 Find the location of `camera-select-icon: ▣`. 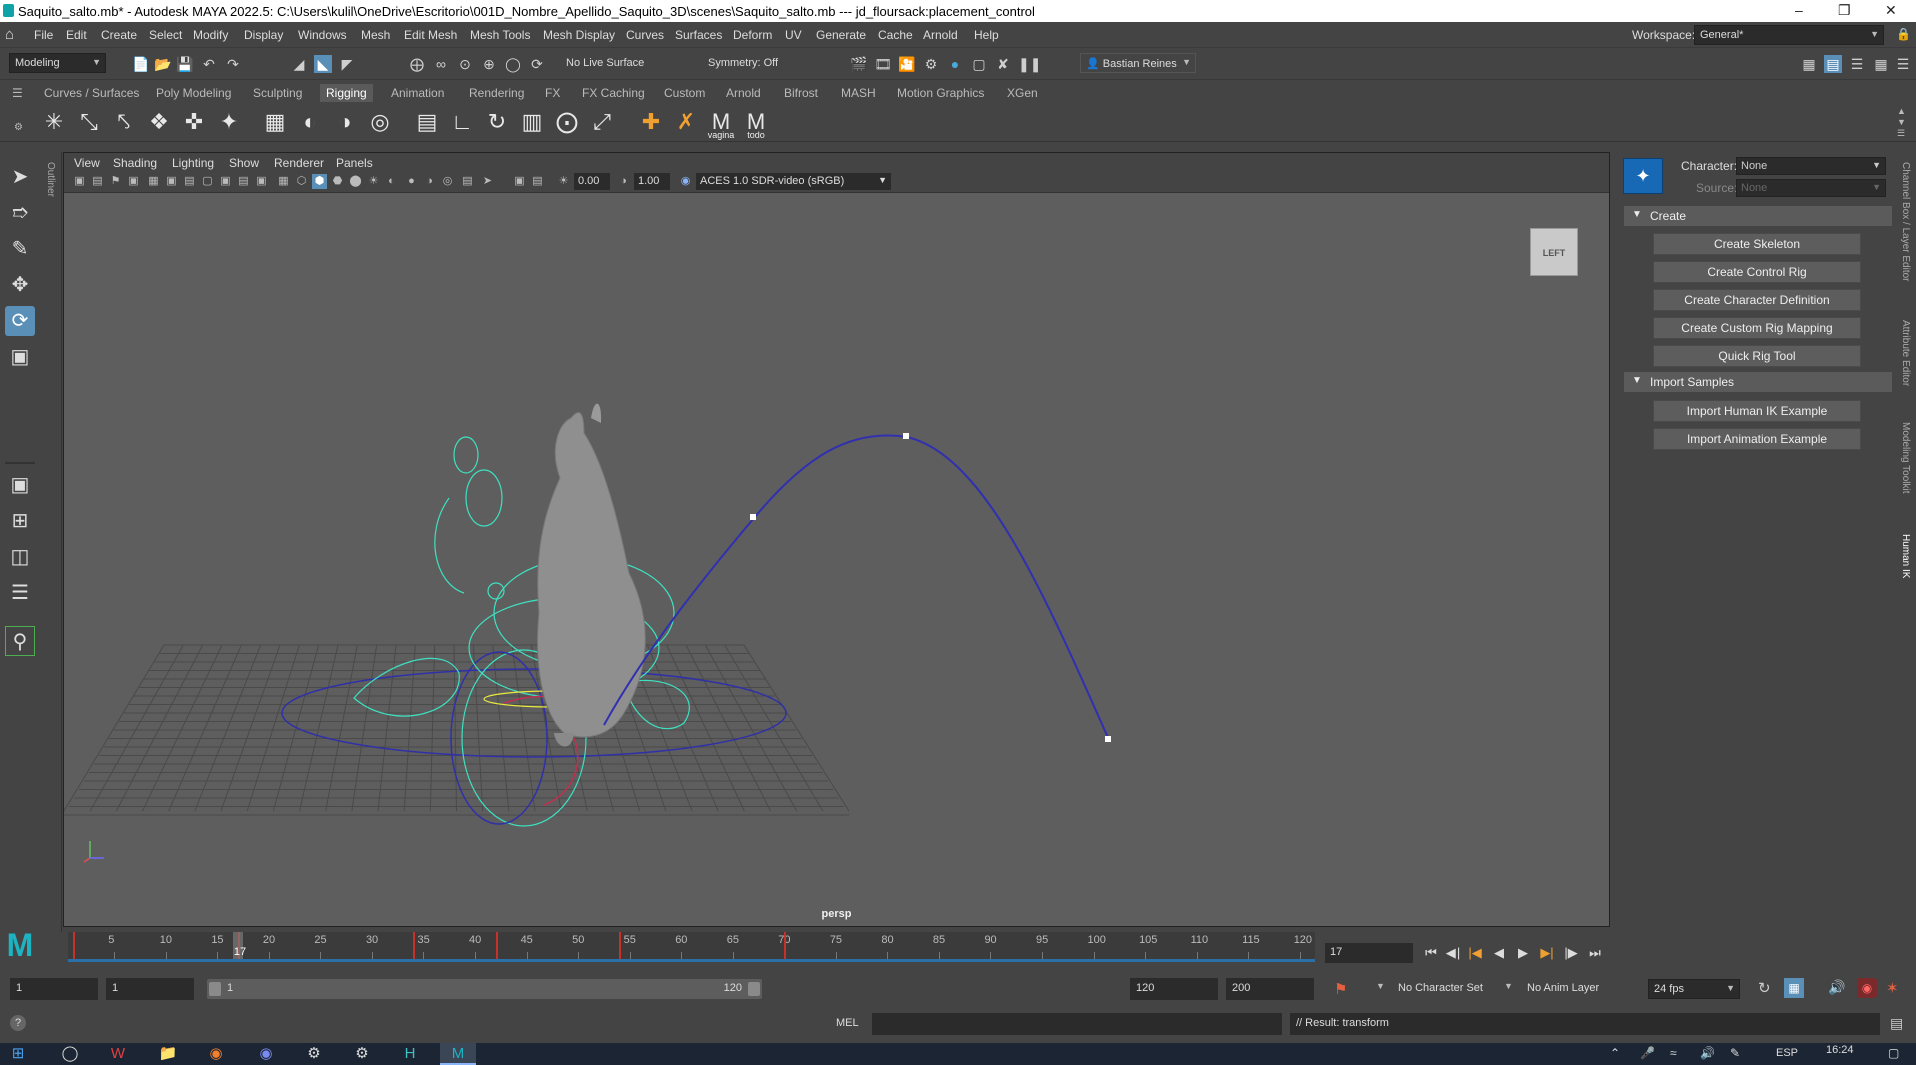

camera-select-icon: ▣ is located at coordinates (79, 181).